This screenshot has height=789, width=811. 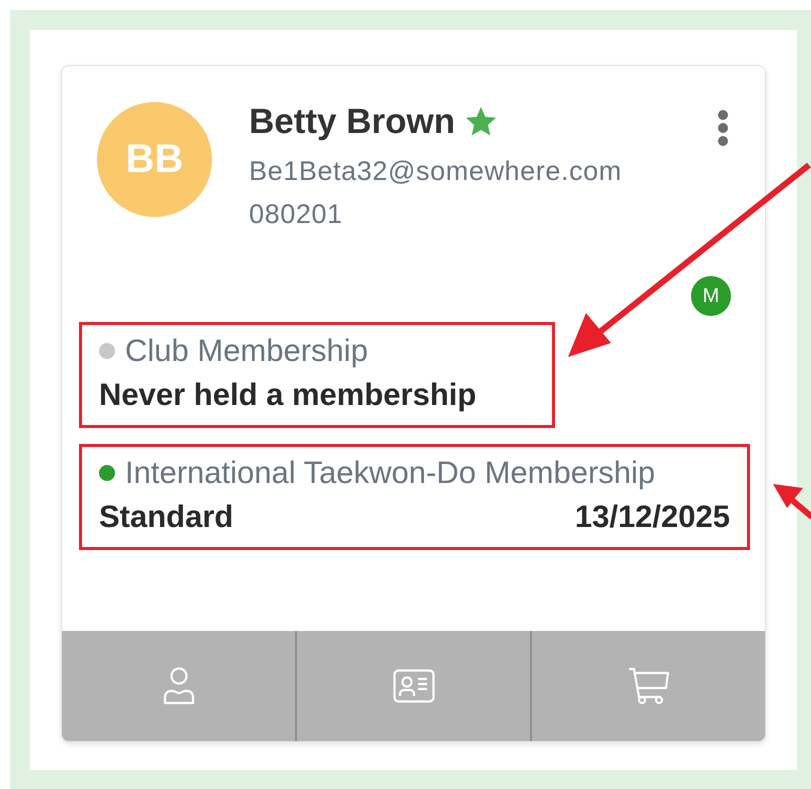 What do you see at coordinates (413, 686) in the screenshot?
I see `id-card-icon` at bounding box center [413, 686].